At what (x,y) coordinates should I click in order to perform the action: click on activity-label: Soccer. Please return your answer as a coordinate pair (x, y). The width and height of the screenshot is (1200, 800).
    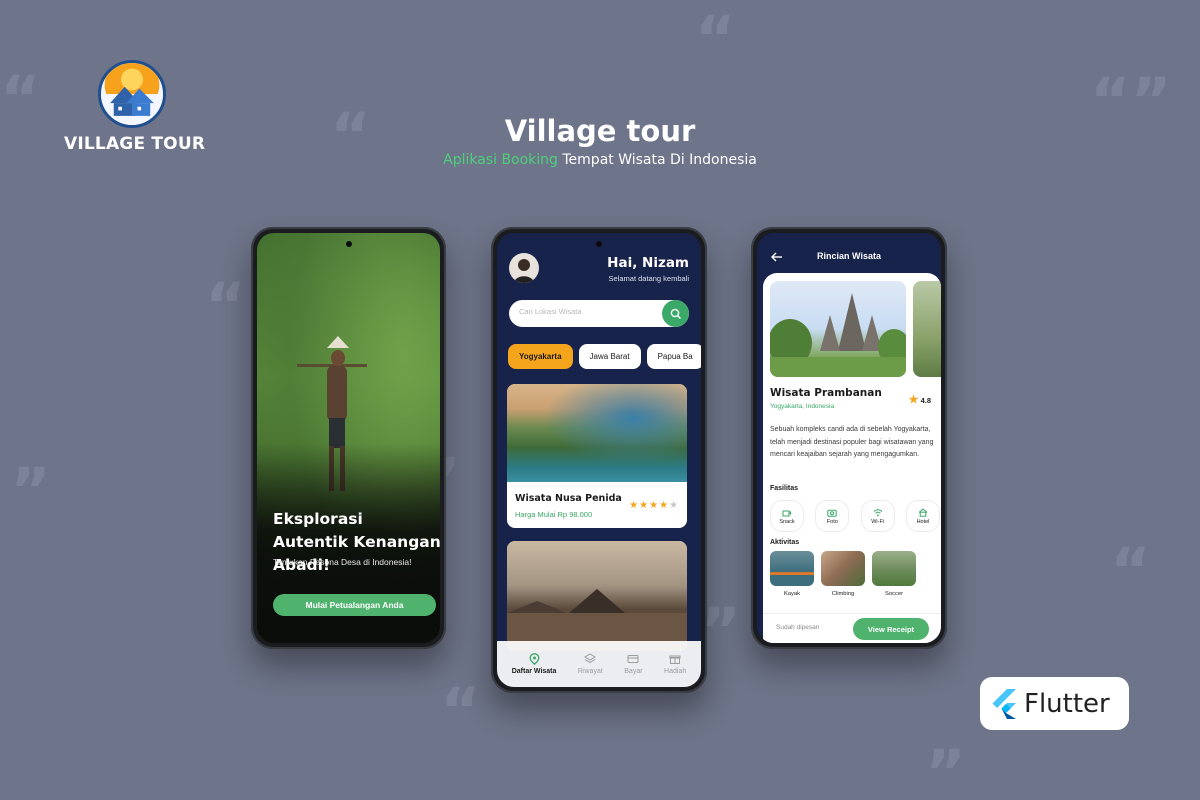
    Looking at the image, I should click on (894, 594).